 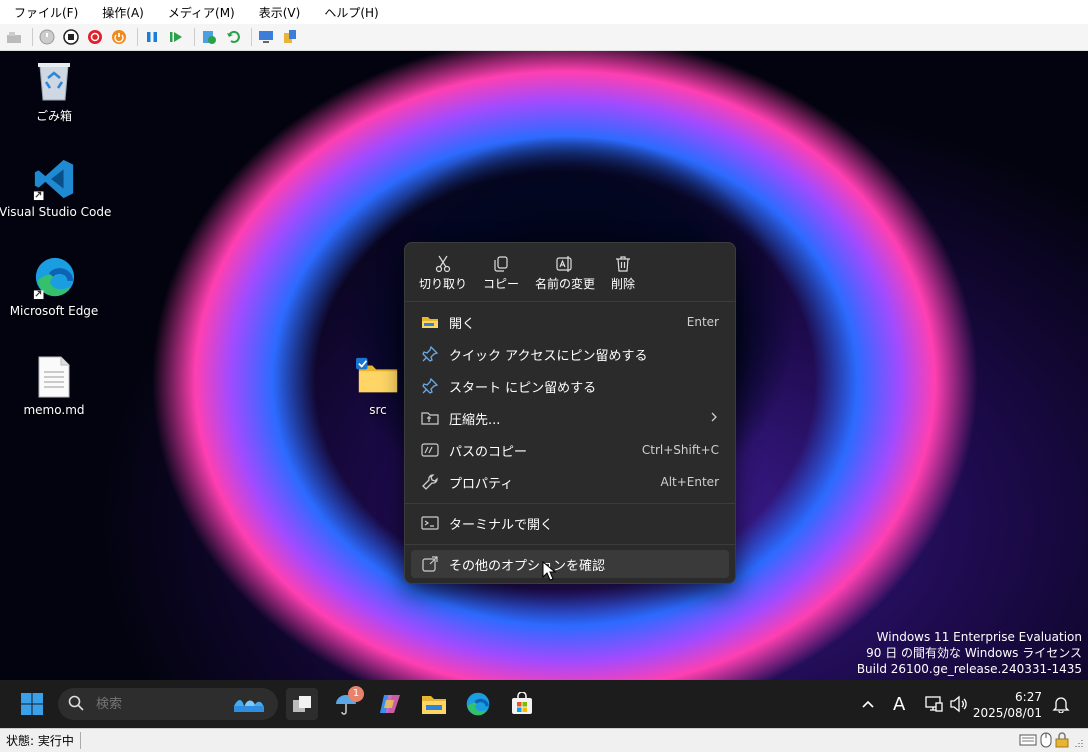 What do you see at coordinates (570, 354) in the screenshot?
I see `menu-item-pin-quick-access: クイック アクセスにピン留めする` at bounding box center [570, 354].